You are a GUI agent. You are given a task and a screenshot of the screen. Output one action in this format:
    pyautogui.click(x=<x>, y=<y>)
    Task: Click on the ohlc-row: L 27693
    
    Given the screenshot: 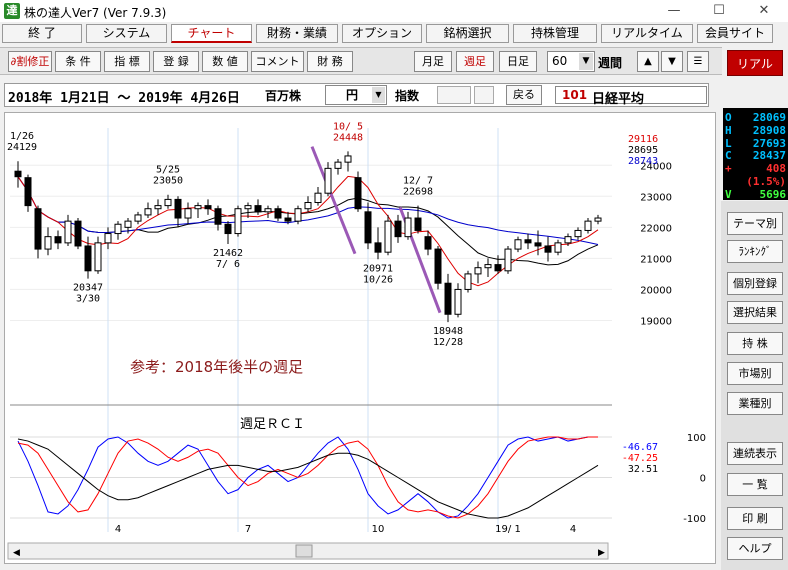 What is the action you would take?
    pyautogui.click(x=755, y=143)
    